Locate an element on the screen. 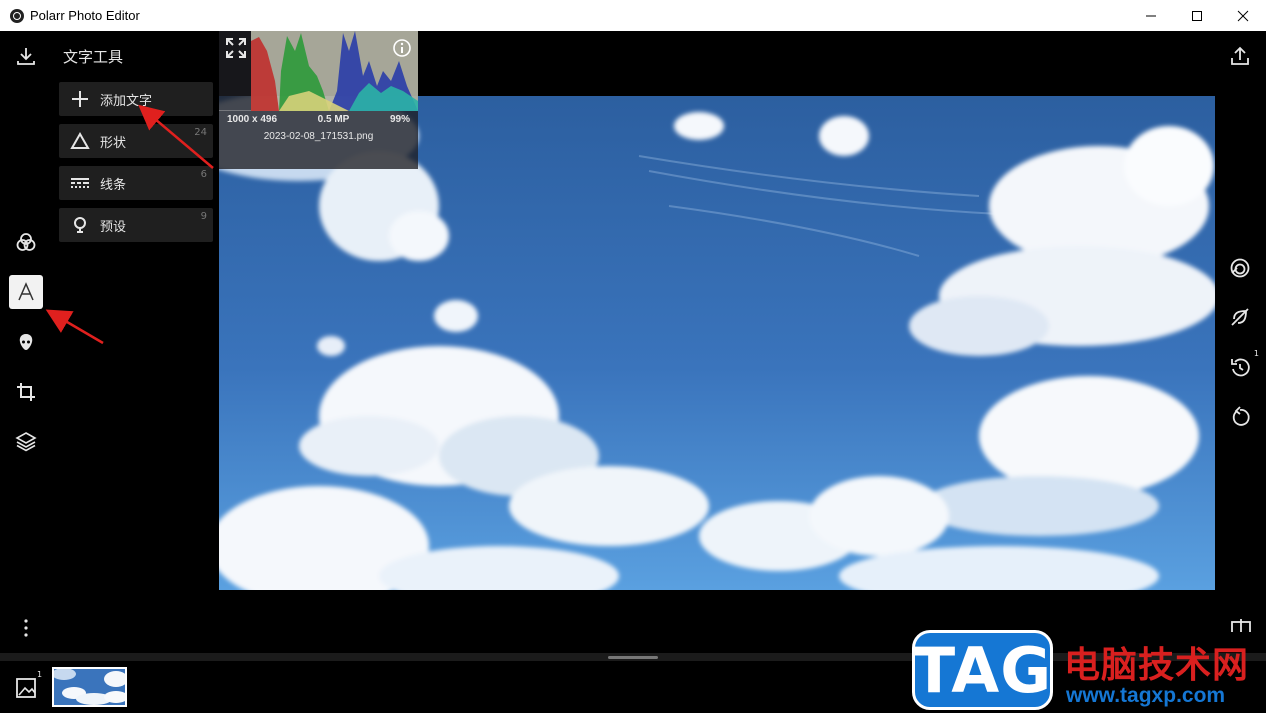  watermark-cn: 电脑技术网 is located at coordinates (1157, 665).